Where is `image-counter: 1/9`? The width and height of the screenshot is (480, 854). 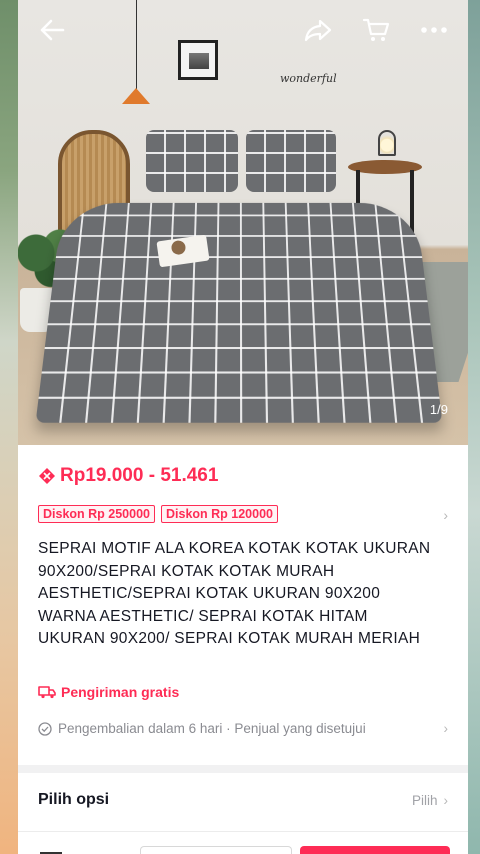 image-counter: 1/9 is located at coordinates (438, 409).